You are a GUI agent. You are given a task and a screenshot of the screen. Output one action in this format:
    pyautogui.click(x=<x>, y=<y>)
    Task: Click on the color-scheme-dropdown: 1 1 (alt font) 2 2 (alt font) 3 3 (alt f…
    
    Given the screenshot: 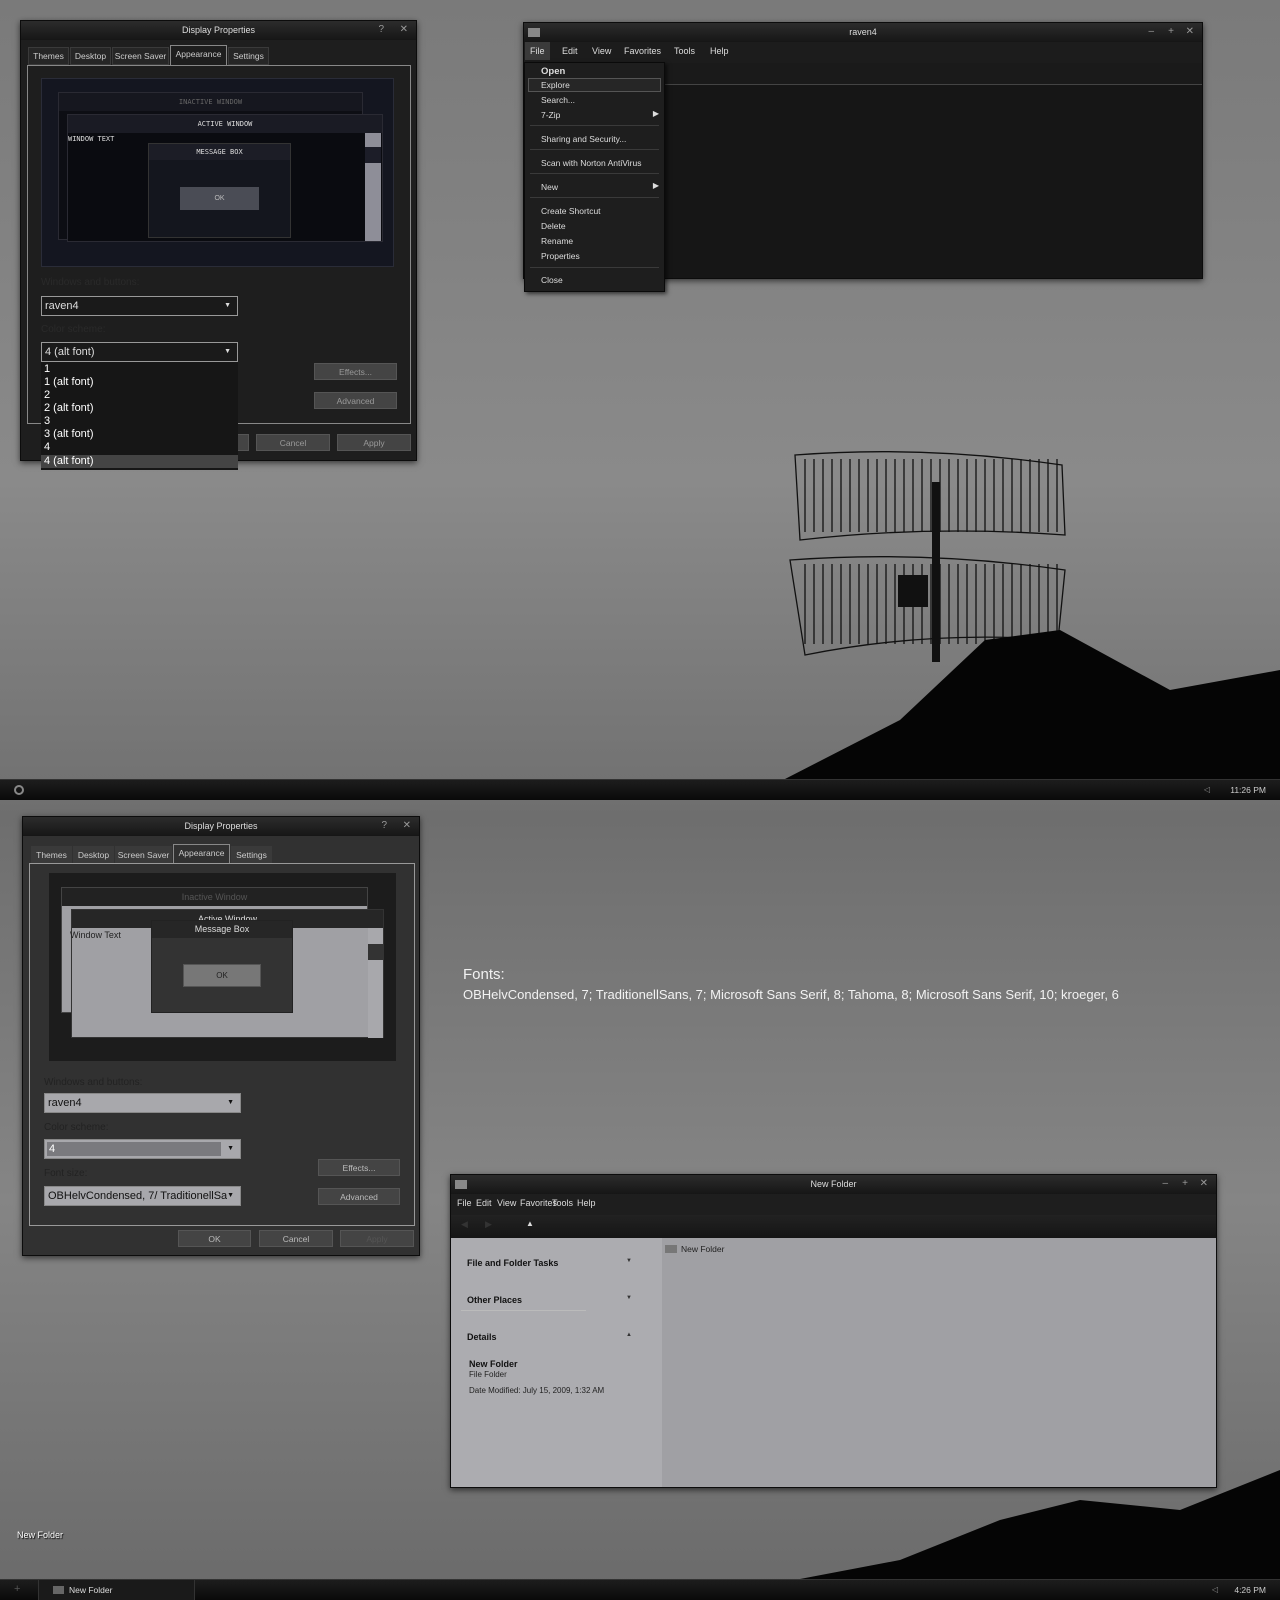 What is the action you would take?
    pyautogui.click(x=139, y=416)
    